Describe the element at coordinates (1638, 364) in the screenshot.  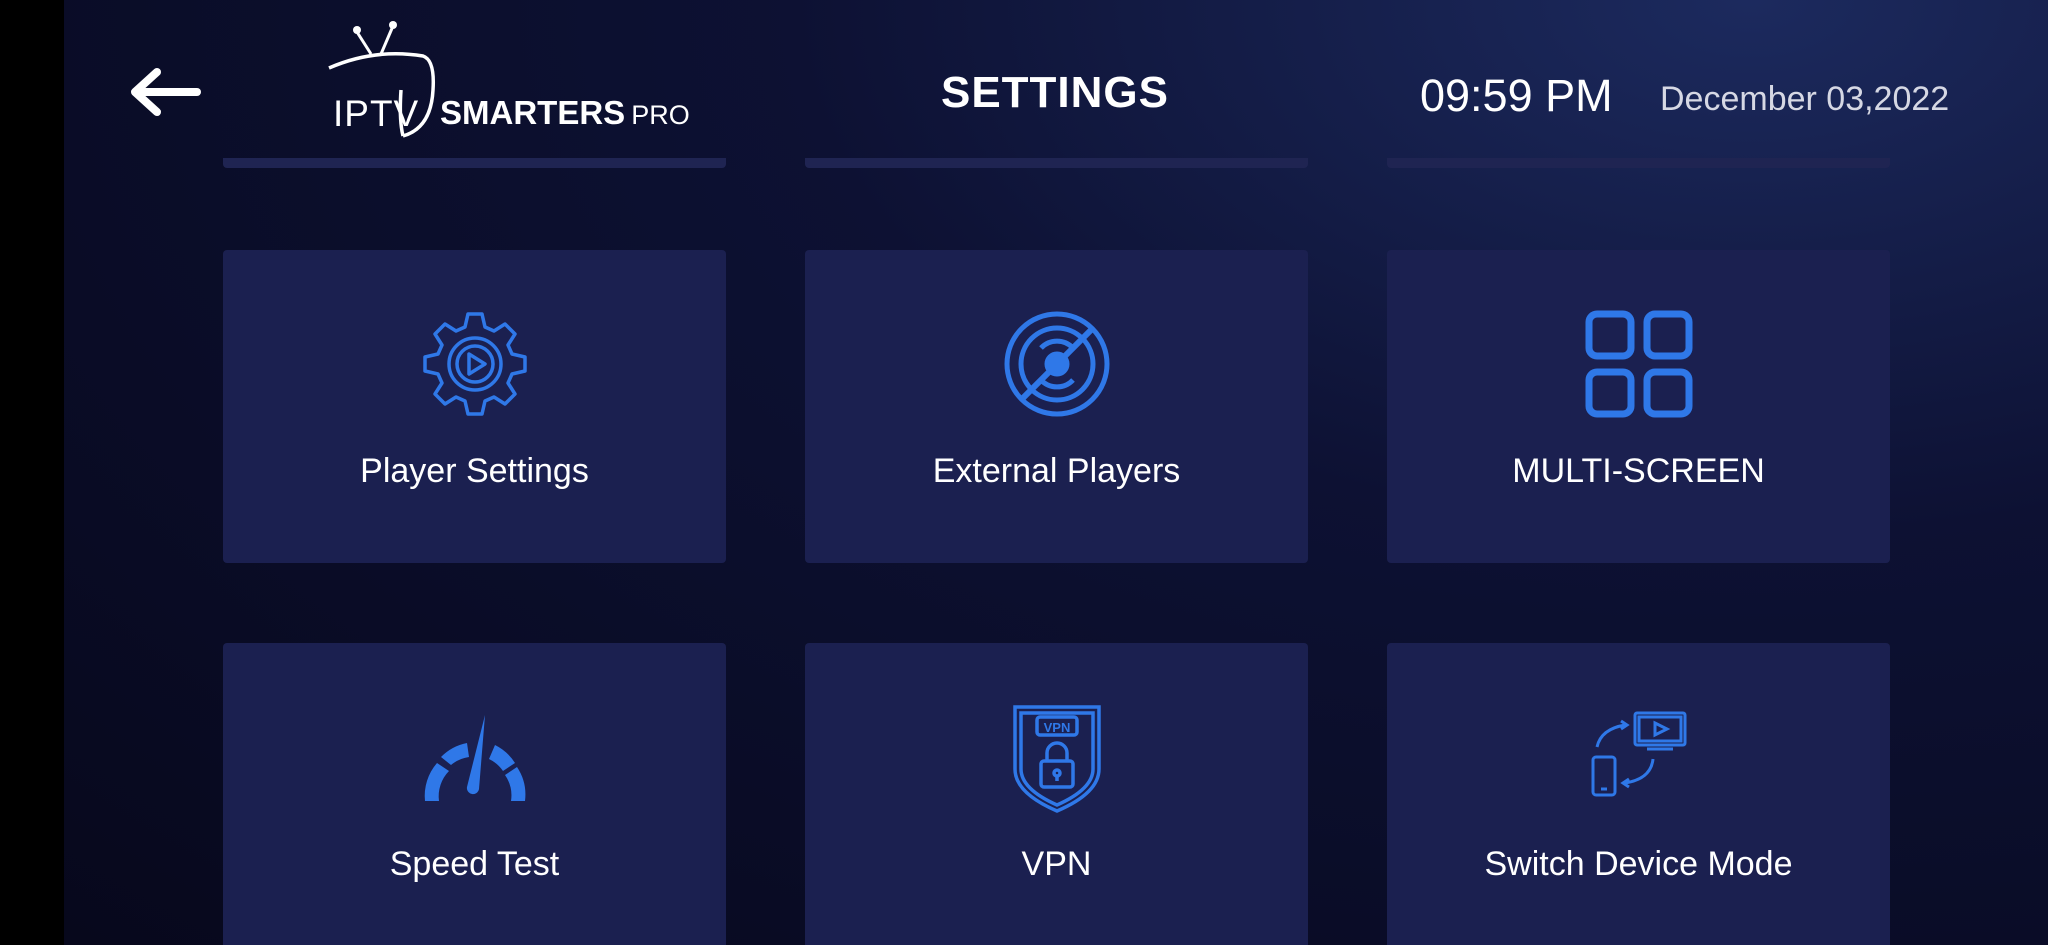
I see `grid-icon` at that location.